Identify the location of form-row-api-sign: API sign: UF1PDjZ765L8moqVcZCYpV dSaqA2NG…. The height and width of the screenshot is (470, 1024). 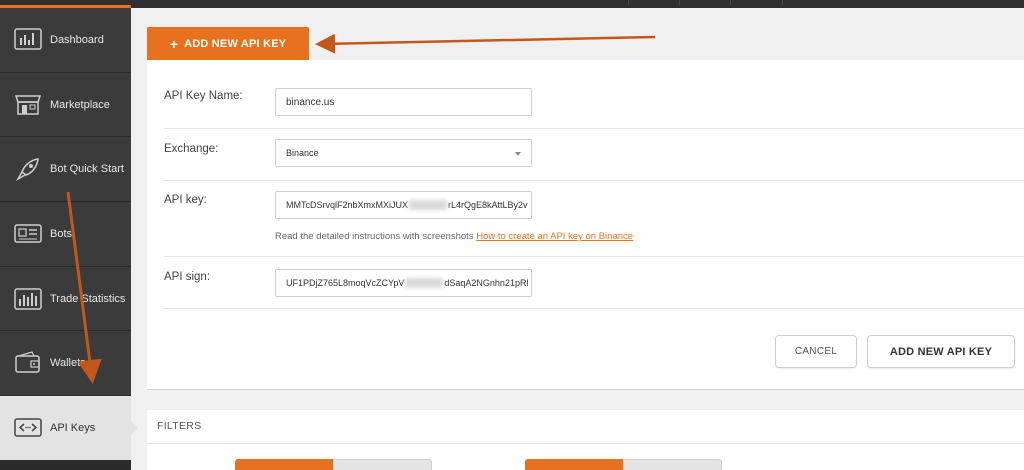
(594, 283).